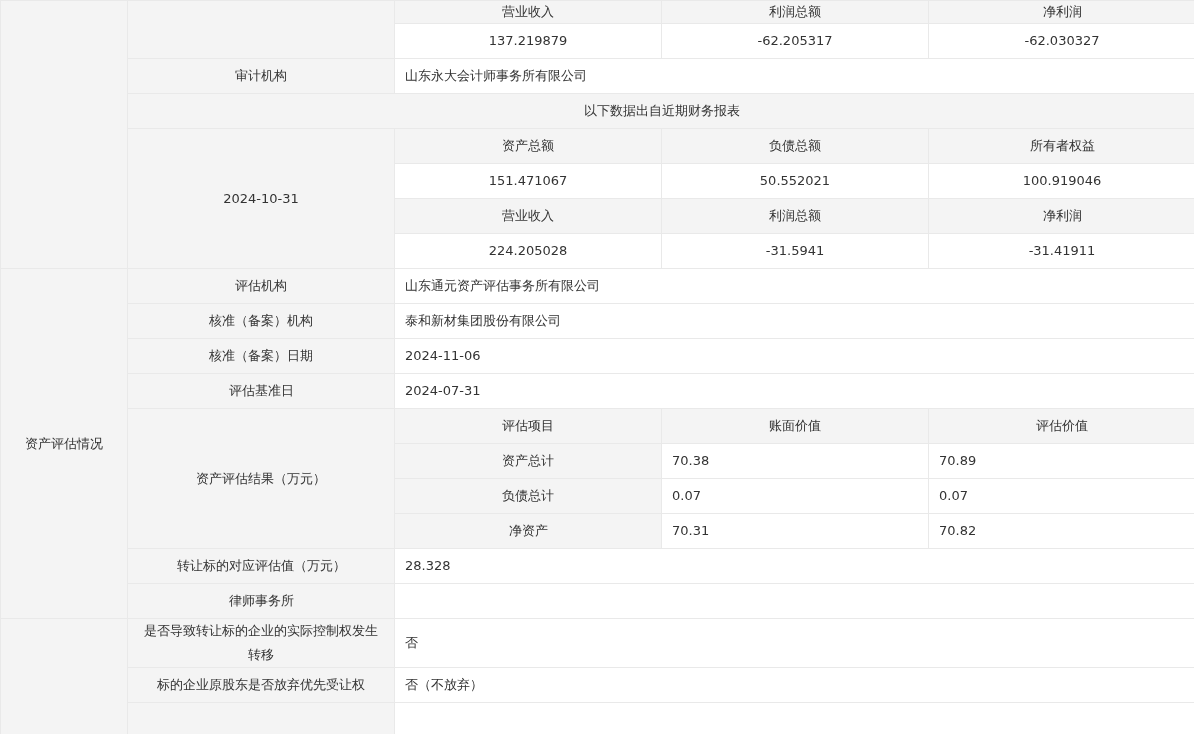 This screenshot has height=734, width=1194. I want to click on row-label: 2024-10-31, so click(261, 198).